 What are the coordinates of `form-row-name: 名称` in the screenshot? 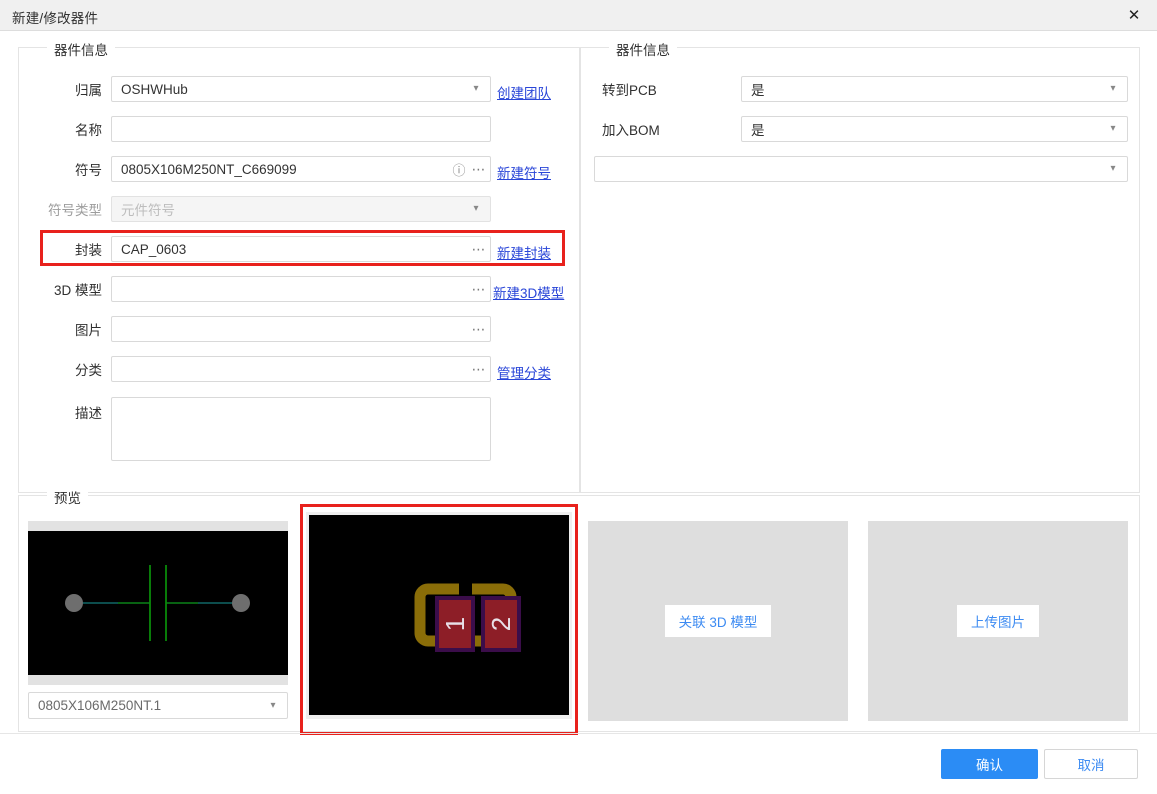 It's located at (265, 129).